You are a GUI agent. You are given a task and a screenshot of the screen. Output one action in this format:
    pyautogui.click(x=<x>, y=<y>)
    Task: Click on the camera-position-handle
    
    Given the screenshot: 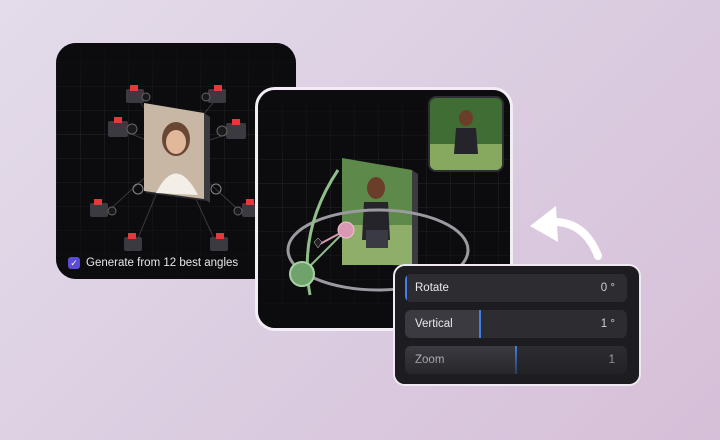 What is the action you would take?
    pyautogui.click(x=302, y=274)
    